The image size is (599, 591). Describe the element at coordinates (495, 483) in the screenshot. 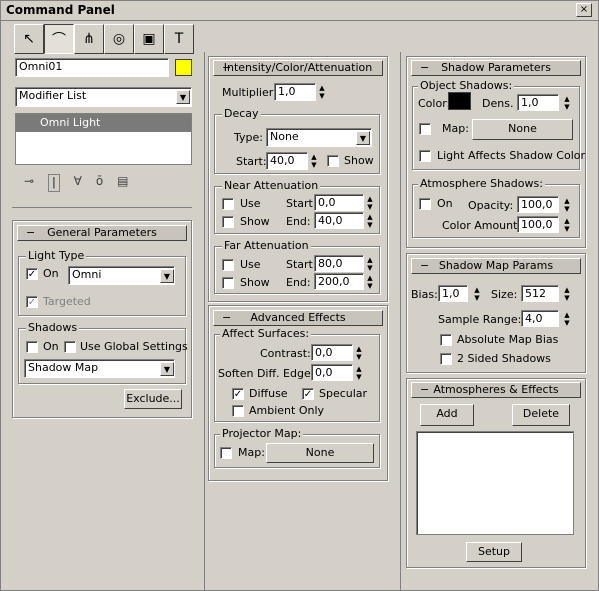

I see `effects-list` at that location.